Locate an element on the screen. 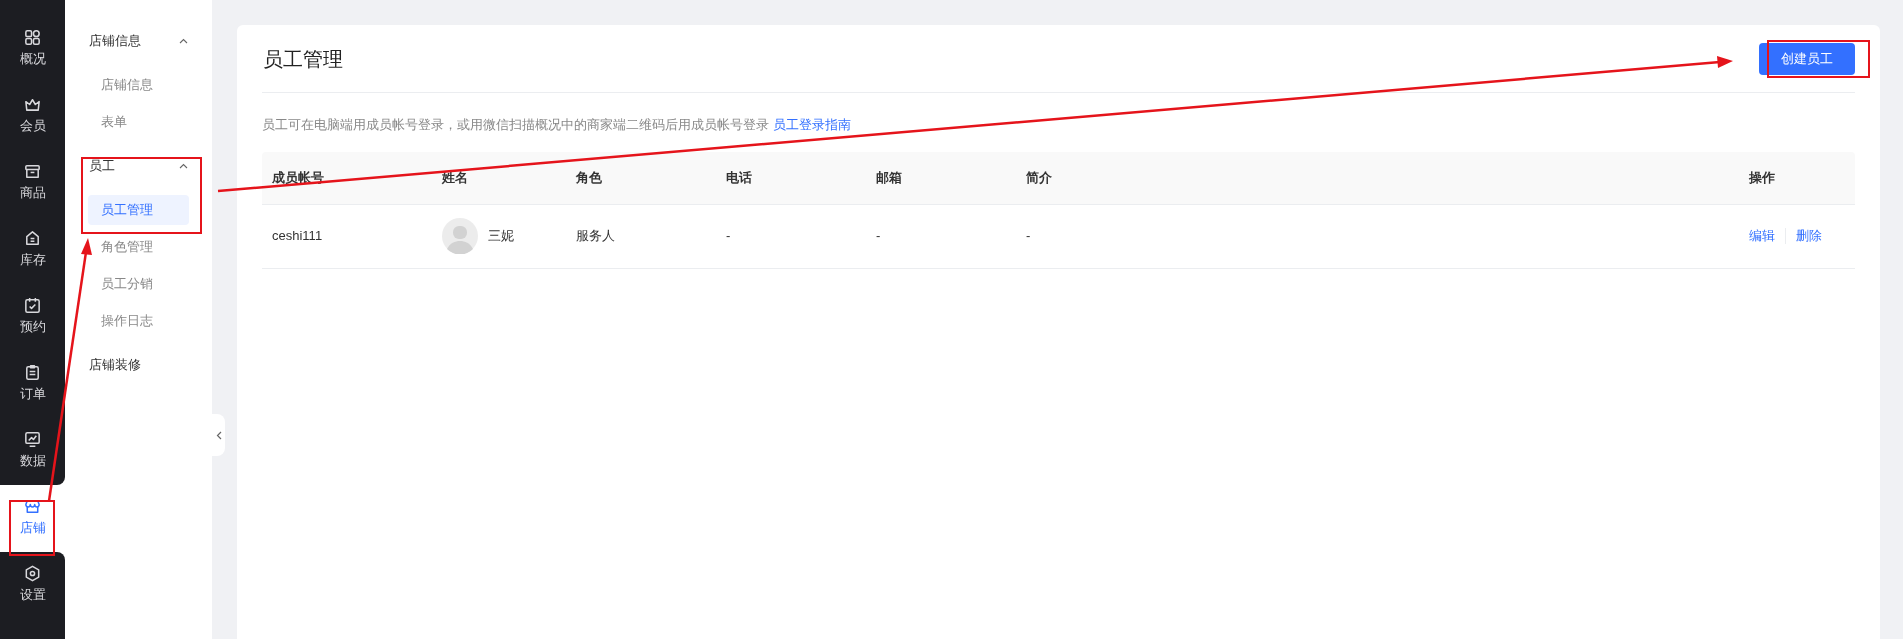 The height and width of the screenshot is (639, 1903). box-icon is located at coordinates (32, 171).